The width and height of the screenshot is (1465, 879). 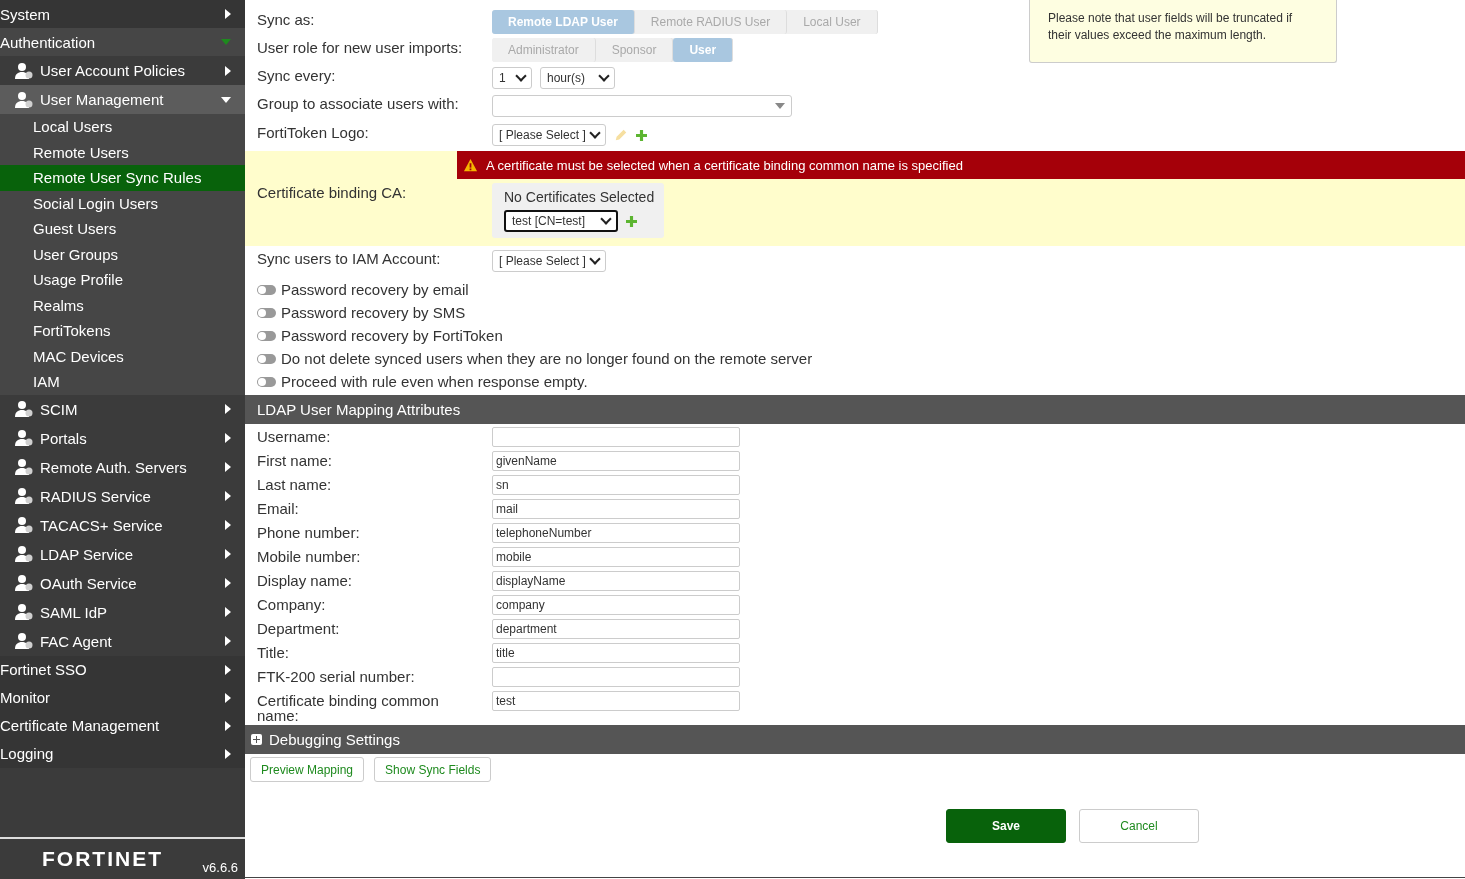 What do you see at coordinates (724, 165) in the screenshot?
I see `error-message: A certificate must be selected when a certificate binding common name is specified` at bounding box center [724, 165].